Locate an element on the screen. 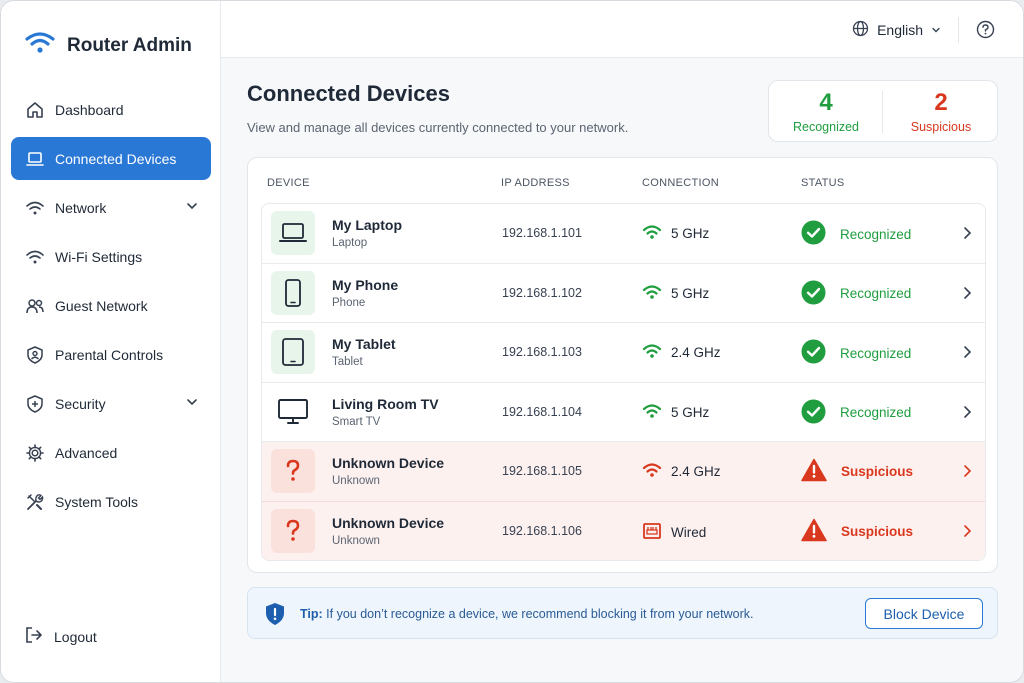 The width and height of the screenshot is (1024, 683). column-header-ip: IP ADDRESS is located at coordinates (535, 183).